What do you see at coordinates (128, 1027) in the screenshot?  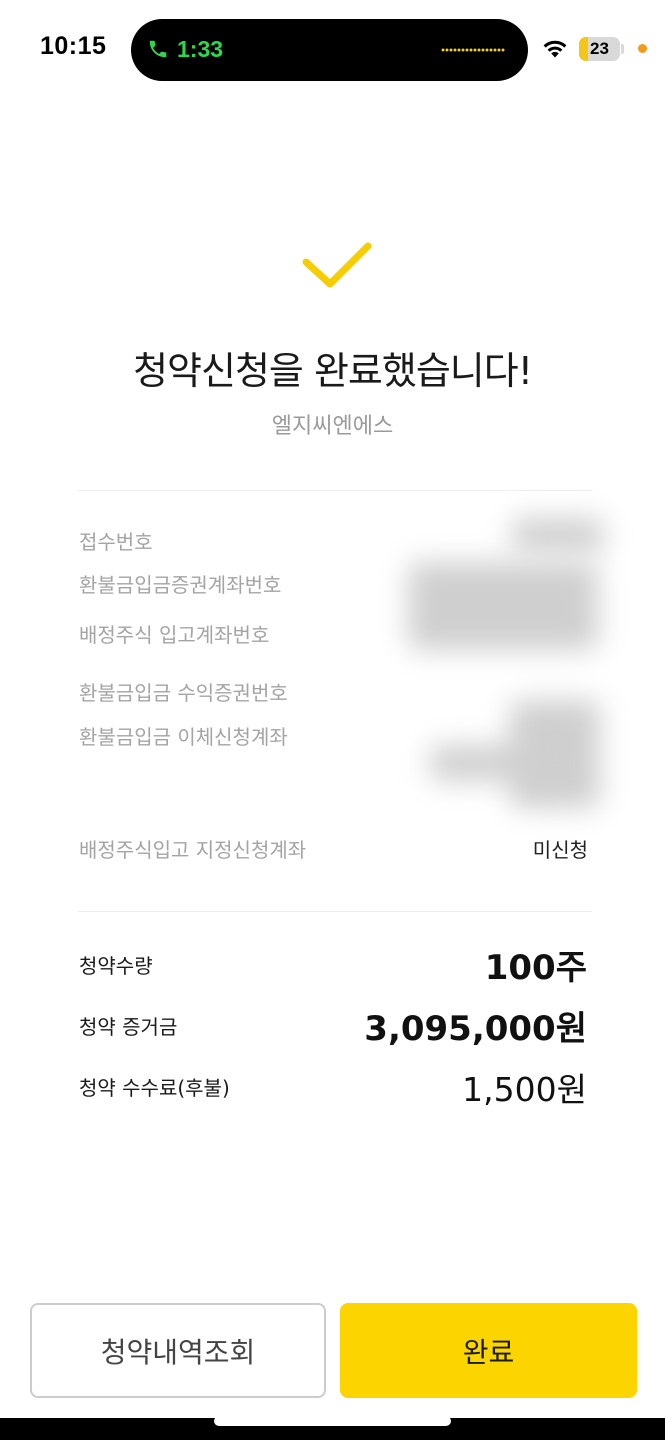 I see `deposit-label: 청약 증거금` at bounding box center [128, 1027].